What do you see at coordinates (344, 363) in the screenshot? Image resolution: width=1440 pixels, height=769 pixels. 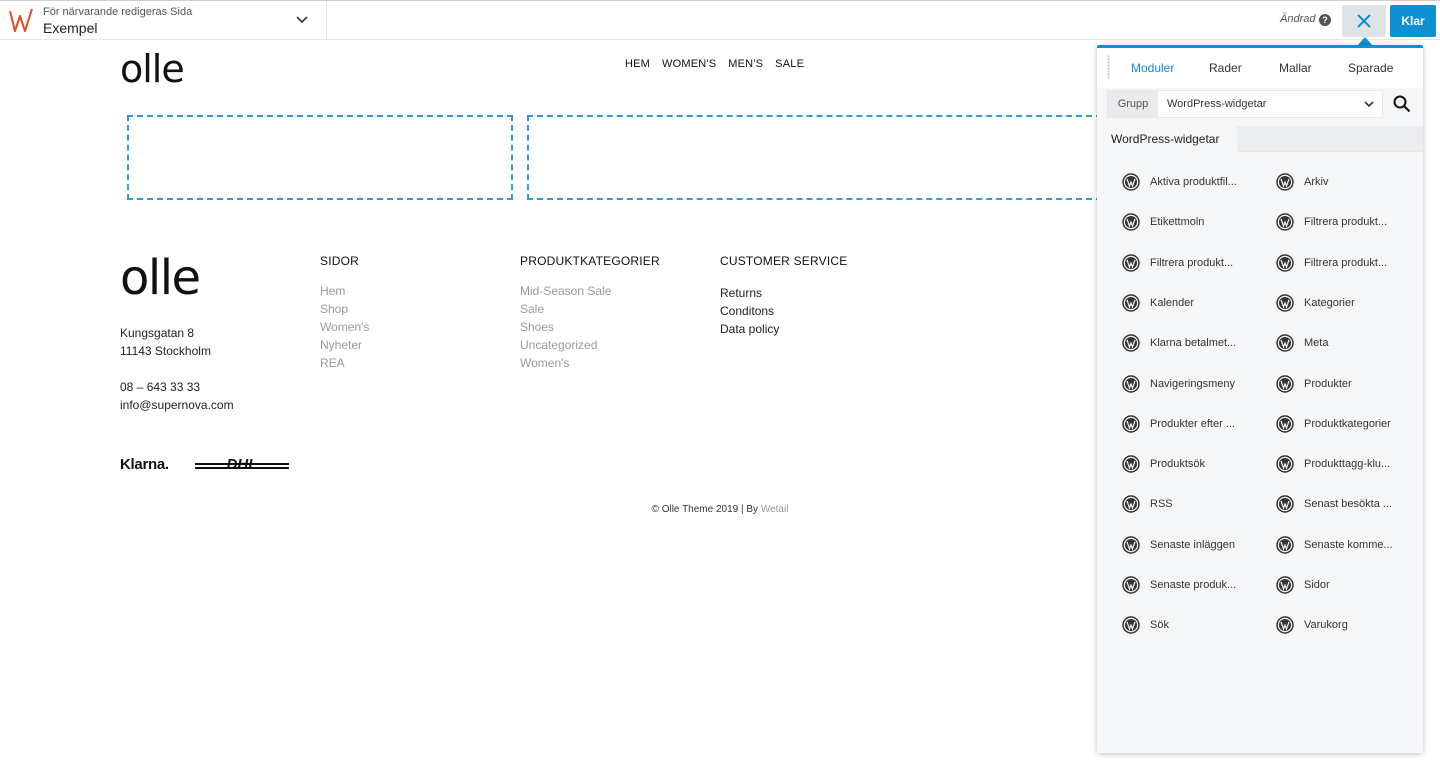 I see `footer-link: REA` at bounding box center [344, 363].